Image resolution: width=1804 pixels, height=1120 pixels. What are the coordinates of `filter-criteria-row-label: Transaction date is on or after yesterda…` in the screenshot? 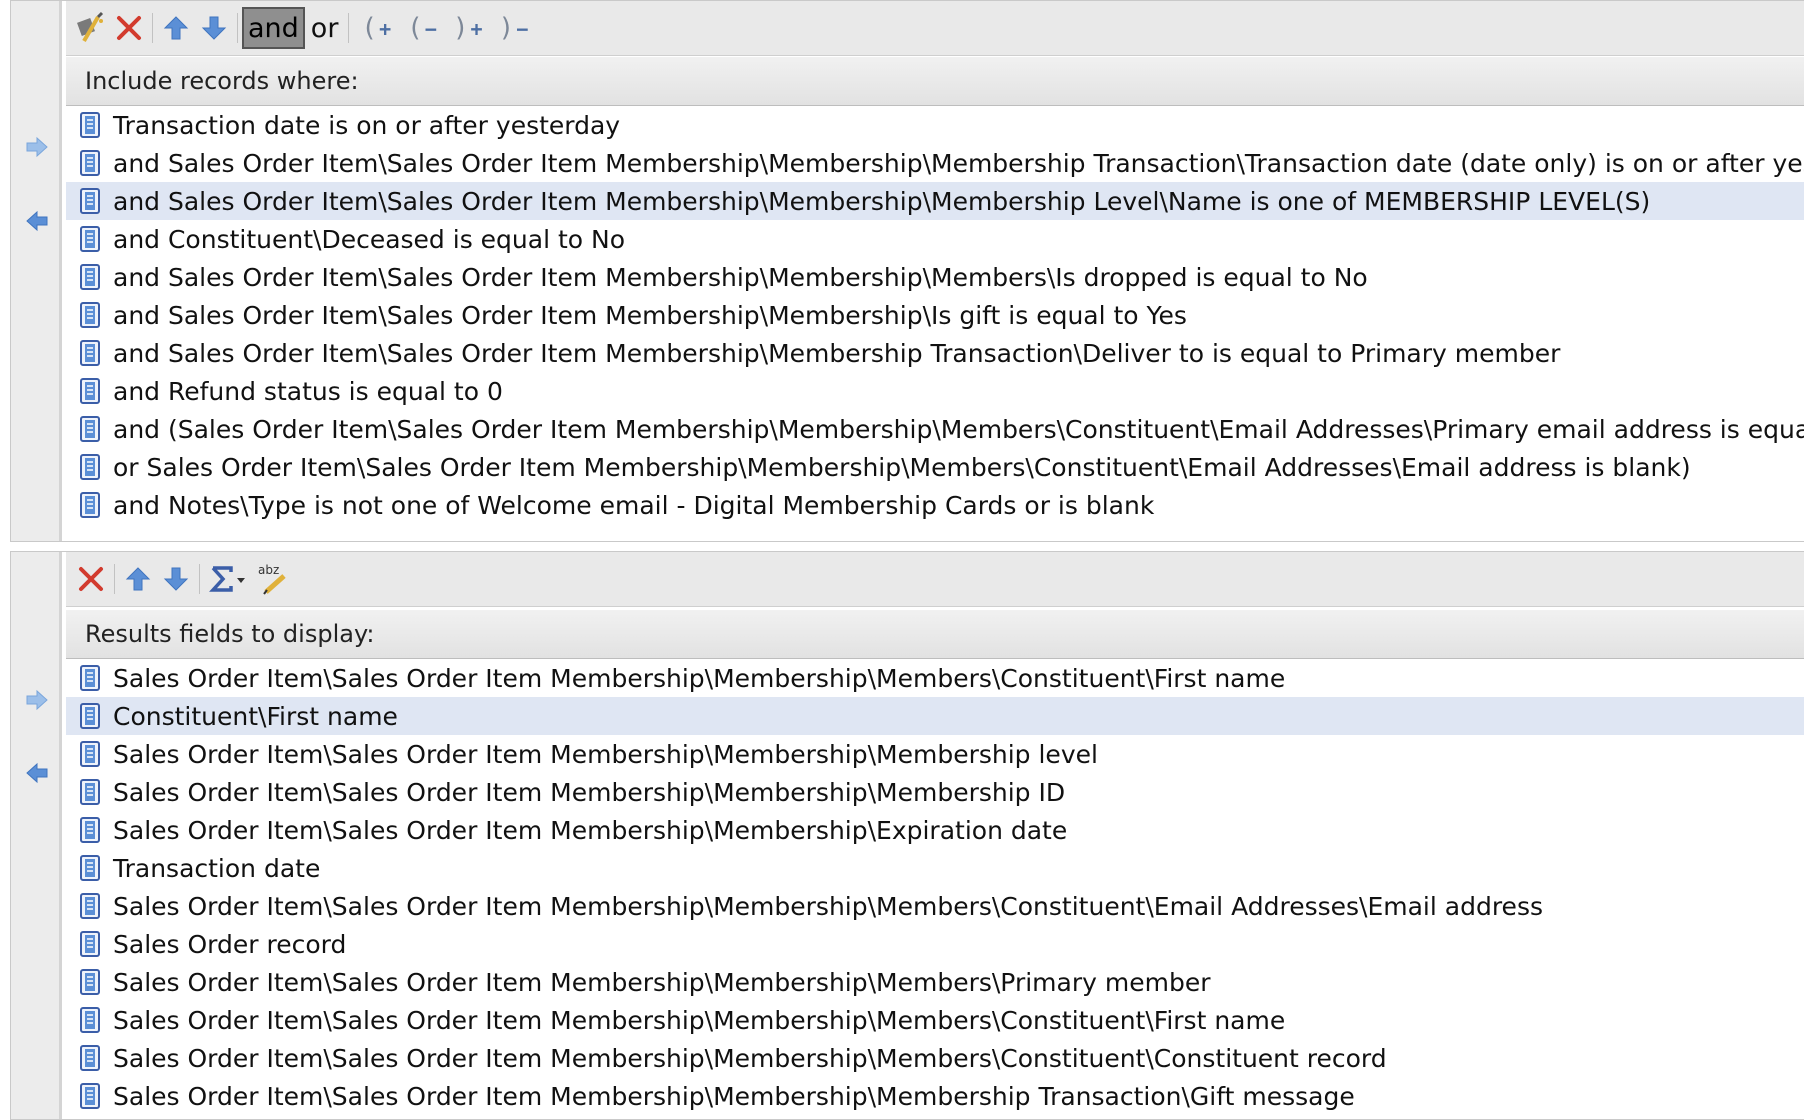 It's located at (367, 125).